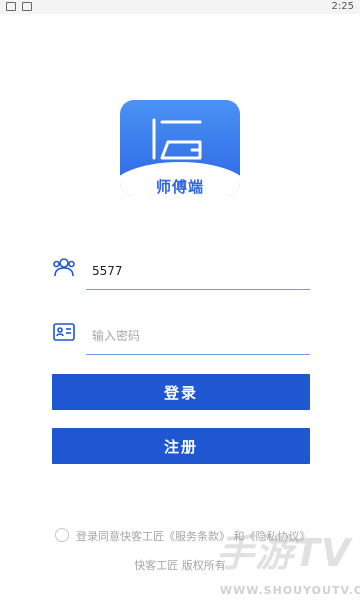 The width and height of the screenshot is (360, 600). I want to click on logo-mark-icon, so click(177, 139).